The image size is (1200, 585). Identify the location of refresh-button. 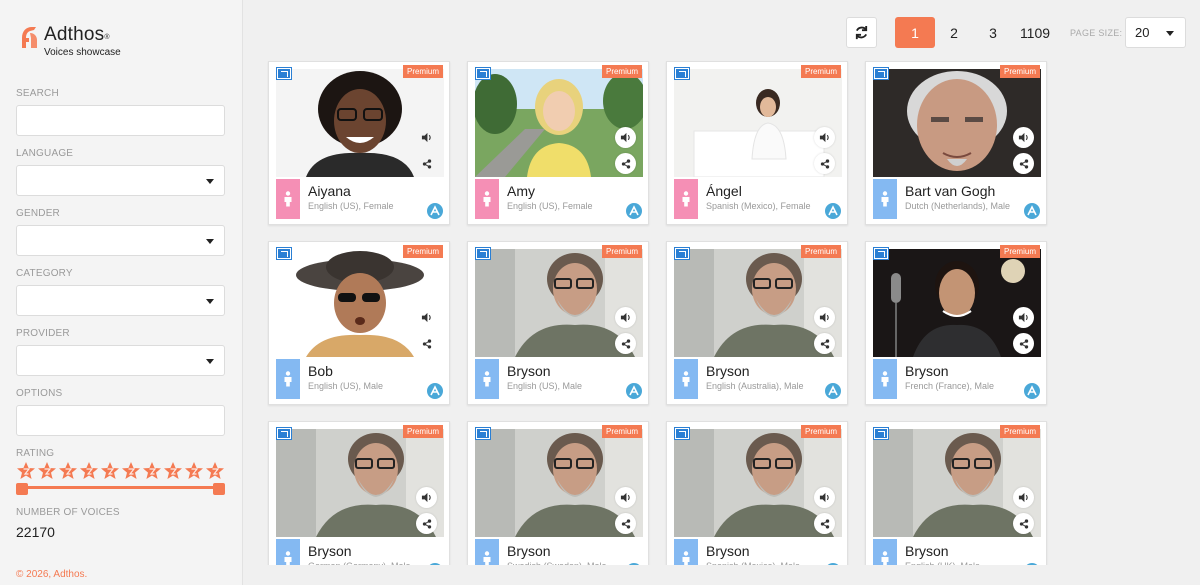
(861, 32).